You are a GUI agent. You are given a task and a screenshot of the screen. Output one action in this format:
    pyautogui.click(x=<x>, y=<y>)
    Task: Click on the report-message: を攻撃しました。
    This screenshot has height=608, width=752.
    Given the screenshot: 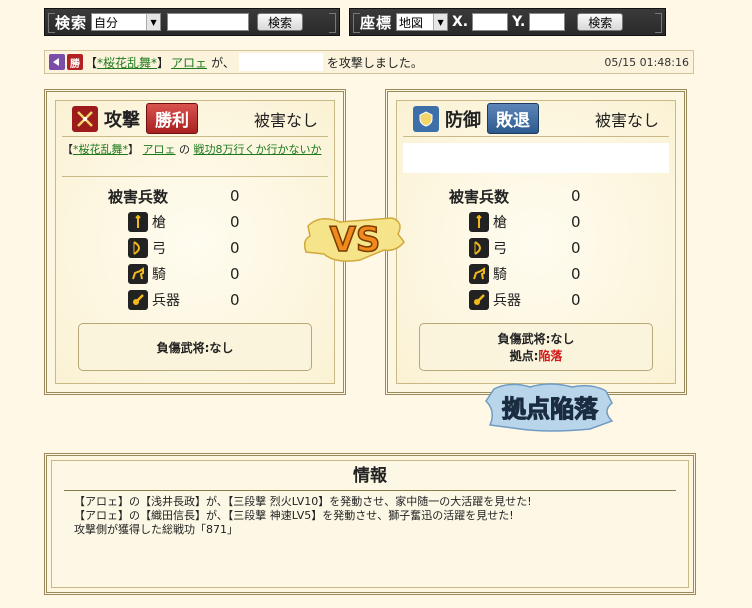 What is the action you would take?
    pyautogui.click(x=374, y=62)
    